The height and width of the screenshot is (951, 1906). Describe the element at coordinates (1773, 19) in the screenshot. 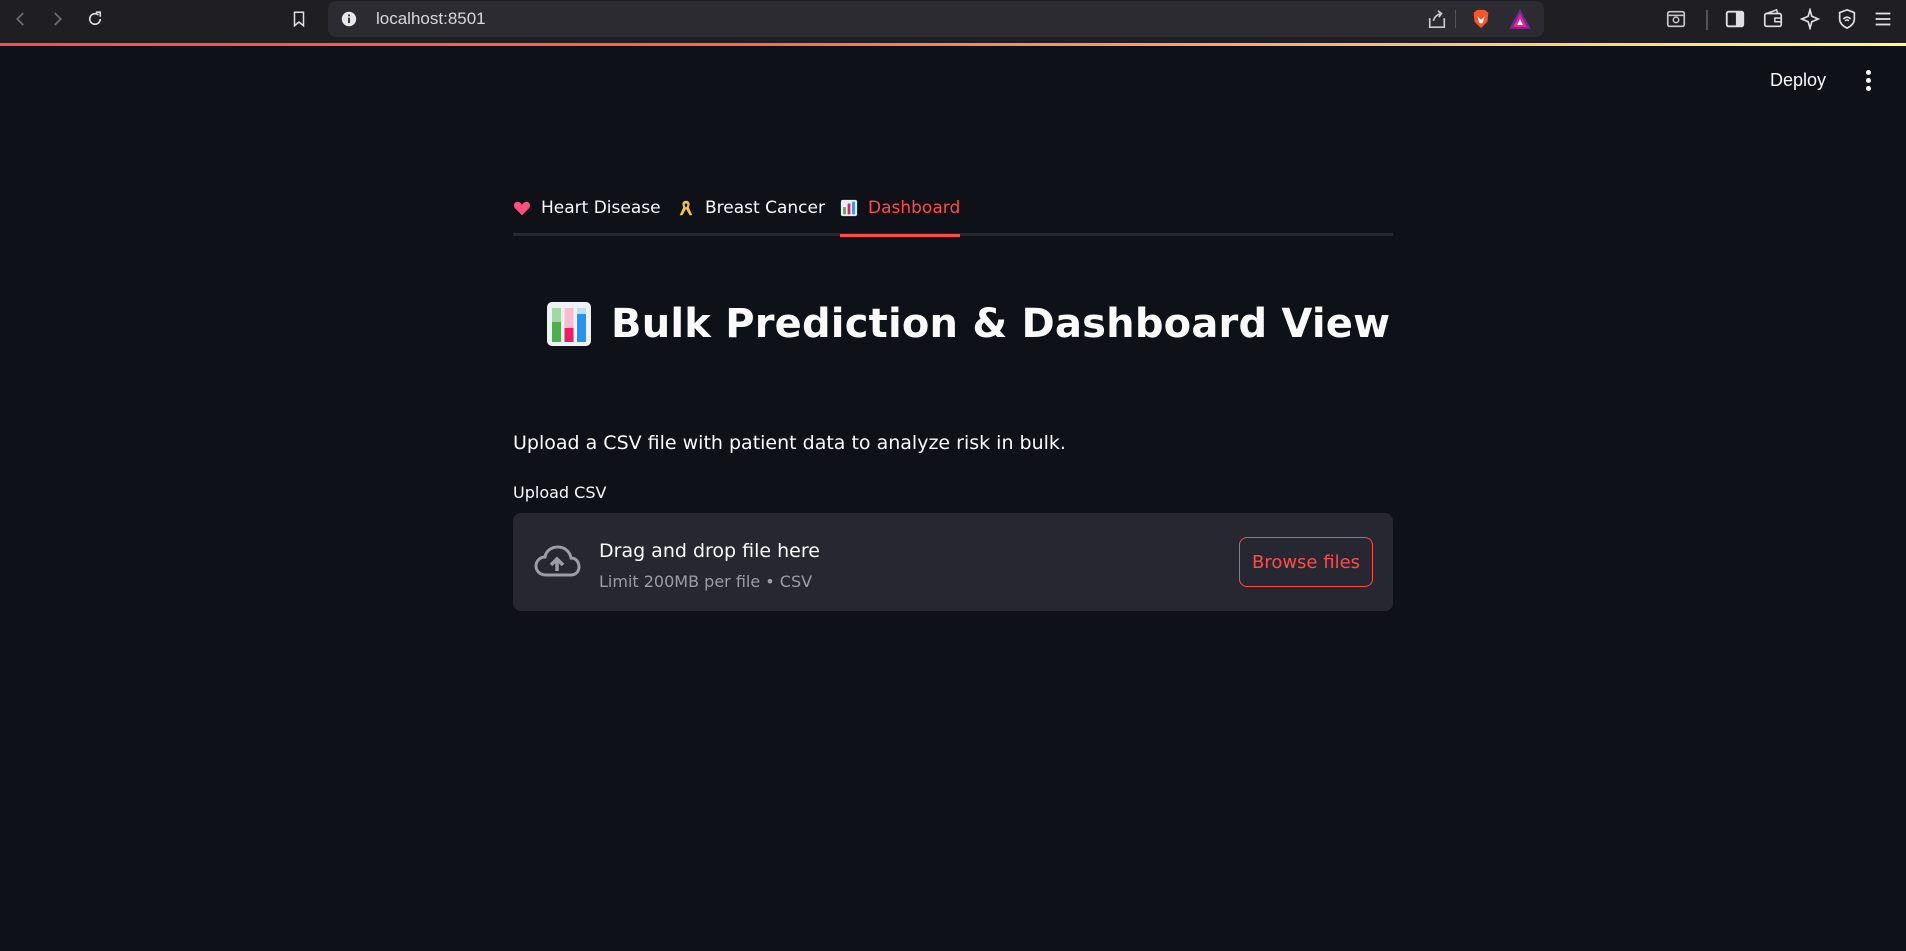

I see `wallet-icon` at that location.